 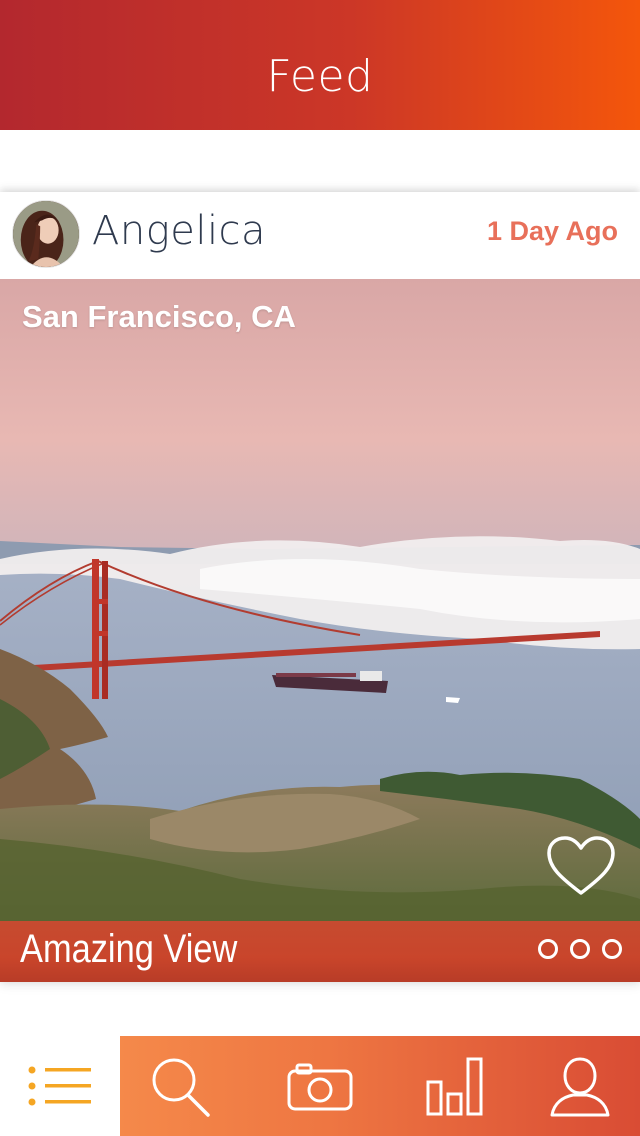 I want to click on tab-profile, so click(x=580, y=1086).